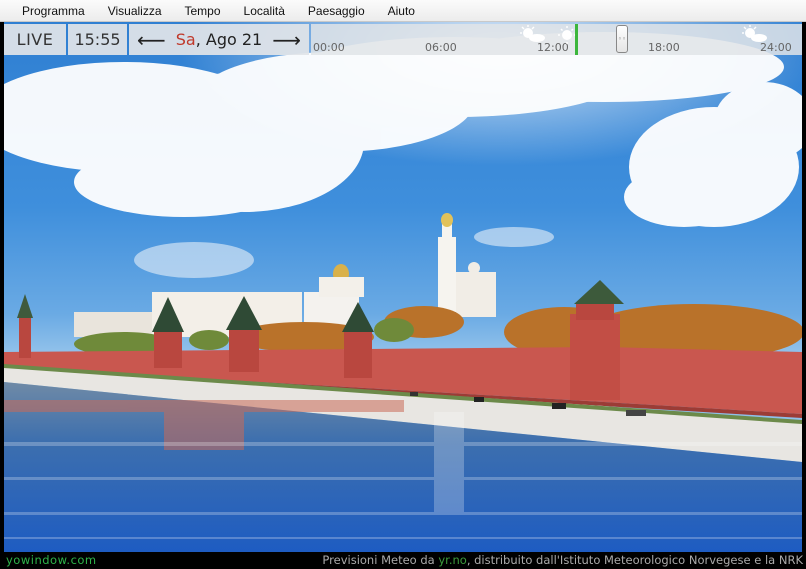  Describe the element at coordinates (286, 40) in the screenshot. I see `arrow-right-icon: ⟶` at that location.